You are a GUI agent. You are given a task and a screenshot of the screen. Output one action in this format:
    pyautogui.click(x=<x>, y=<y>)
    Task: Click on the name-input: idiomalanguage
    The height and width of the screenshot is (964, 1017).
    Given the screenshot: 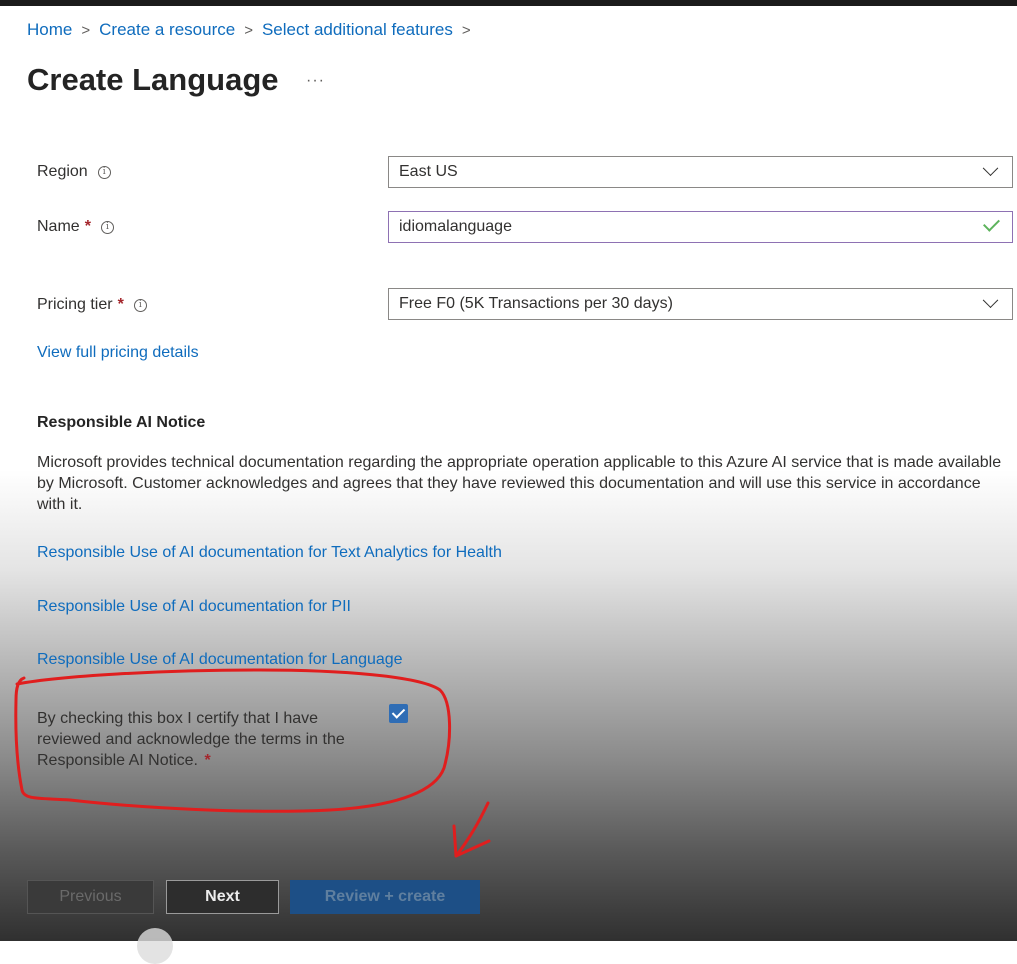 What is the action you would take?
    pyautogui.click(x=700, y=227)
    